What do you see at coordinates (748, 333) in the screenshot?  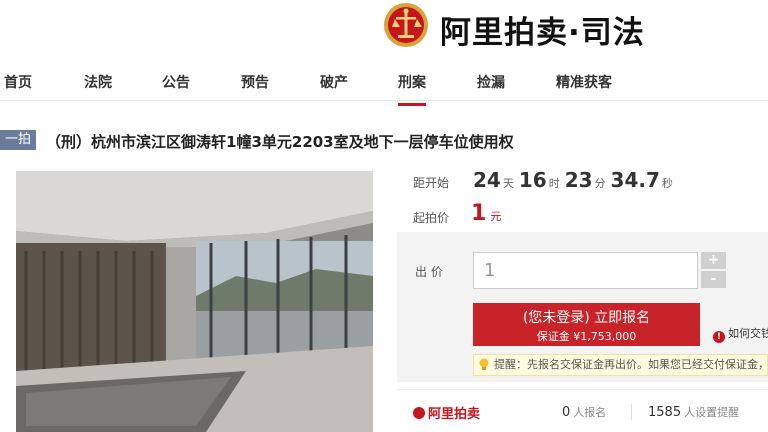 I see `how-to-pay-label: 如何交钱` at bounding box center [748, 333].